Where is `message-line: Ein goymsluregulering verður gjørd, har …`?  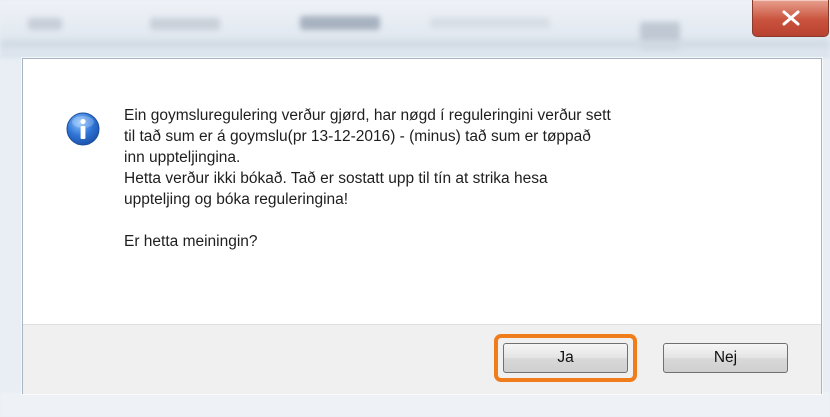 message-line: Ein goymsluregulering verður gjørd, har … is located at coordinates (367, 115).